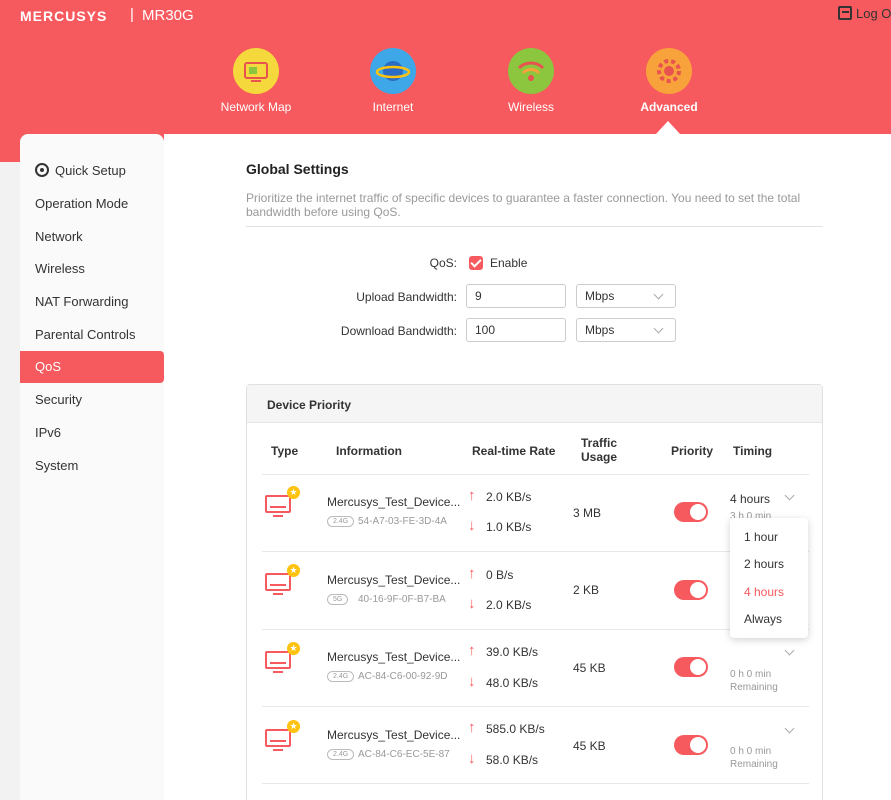 The image size is (891, 800). What do you see at coordinates (398, 331) in the screenshot?
I see `download-bandwidth-label: Download Bandwidth:` at bounding box center [398, 331].